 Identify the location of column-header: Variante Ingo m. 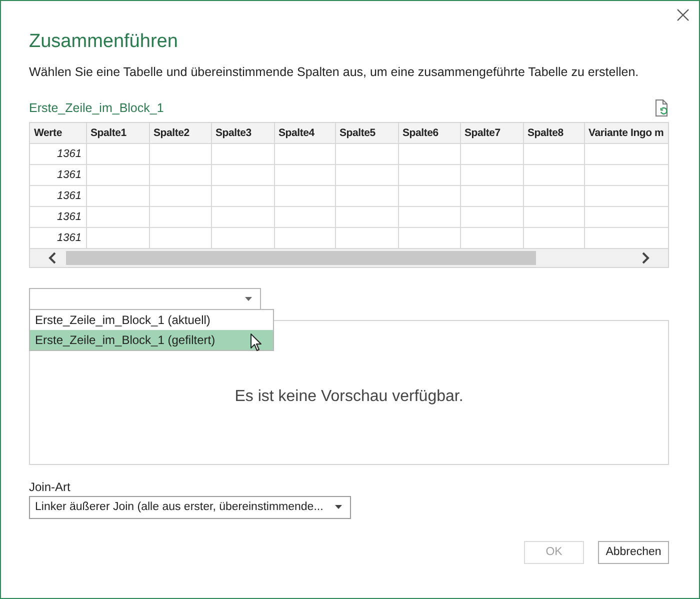
(626, 133).